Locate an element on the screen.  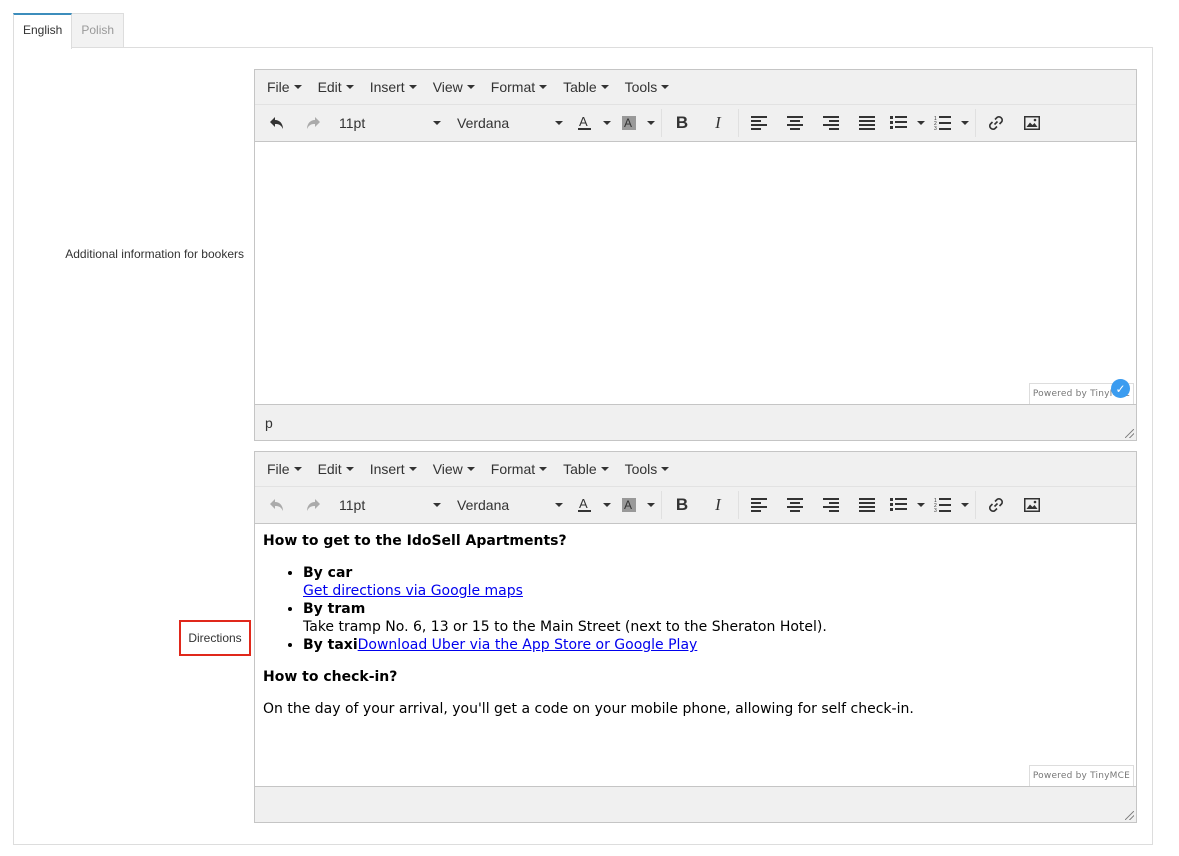
align-right-icon is located at coordinates (831, 505).